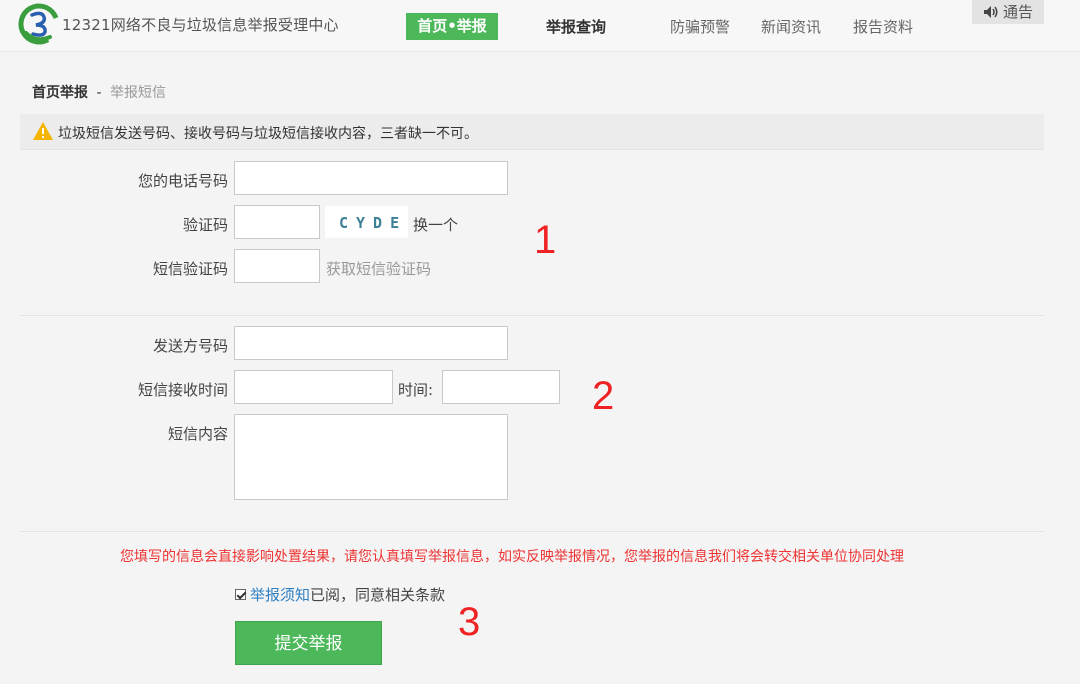 The height and width of the screenshot is (684, 1080). What do you see at coordinates (182, 181) in the screenshot?
I see `phone-label: 您的电话号码` at bounding box center [182, 181].